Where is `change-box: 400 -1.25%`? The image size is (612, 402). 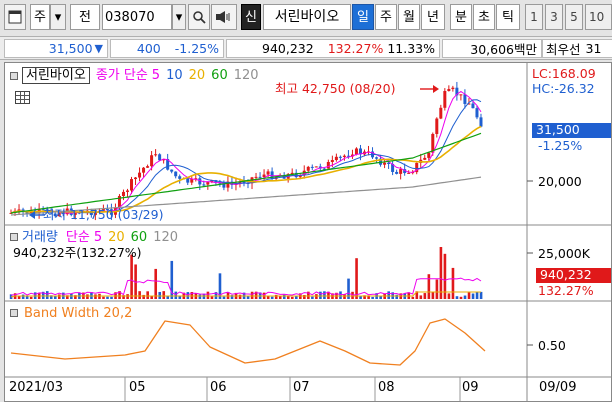
change-box: 400 -1.25% is located at coordinates (167, 48).